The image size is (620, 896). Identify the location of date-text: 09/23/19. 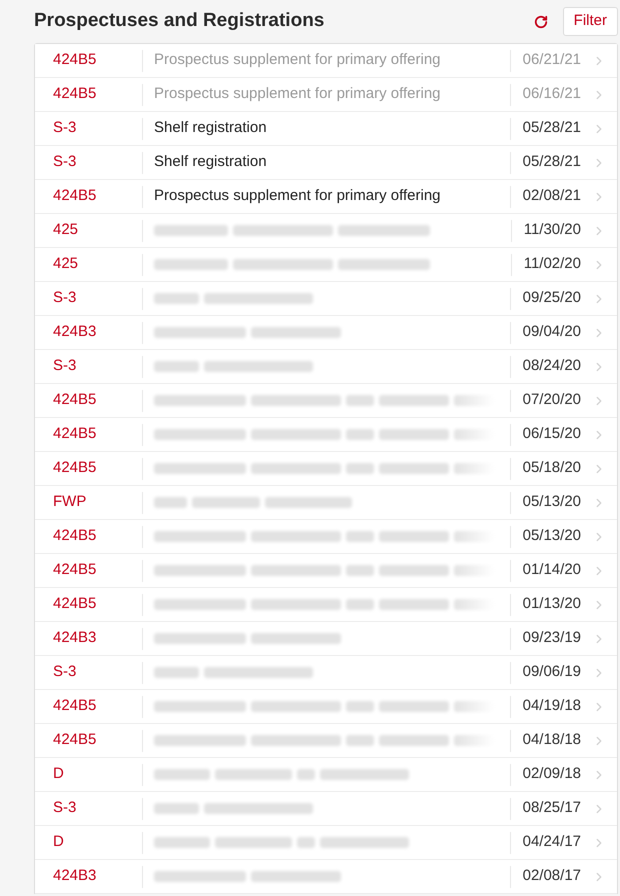
(551, 638).